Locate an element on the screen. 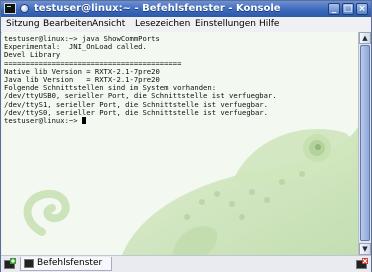 The height and width of the screenshot is (272, 372). close-button: × is located at coordinates (362, 9).